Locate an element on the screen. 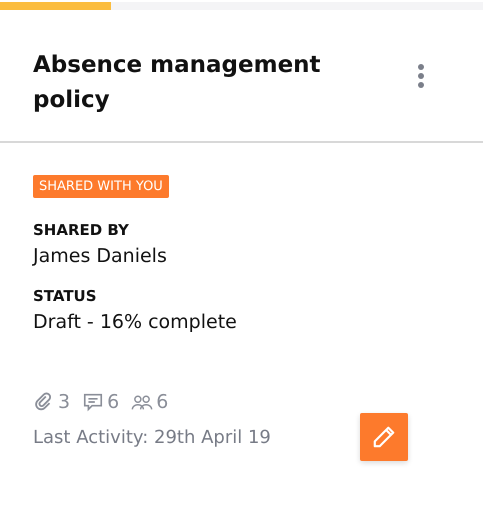  card-title: Absence management policy is located at coordinates (177, 83).